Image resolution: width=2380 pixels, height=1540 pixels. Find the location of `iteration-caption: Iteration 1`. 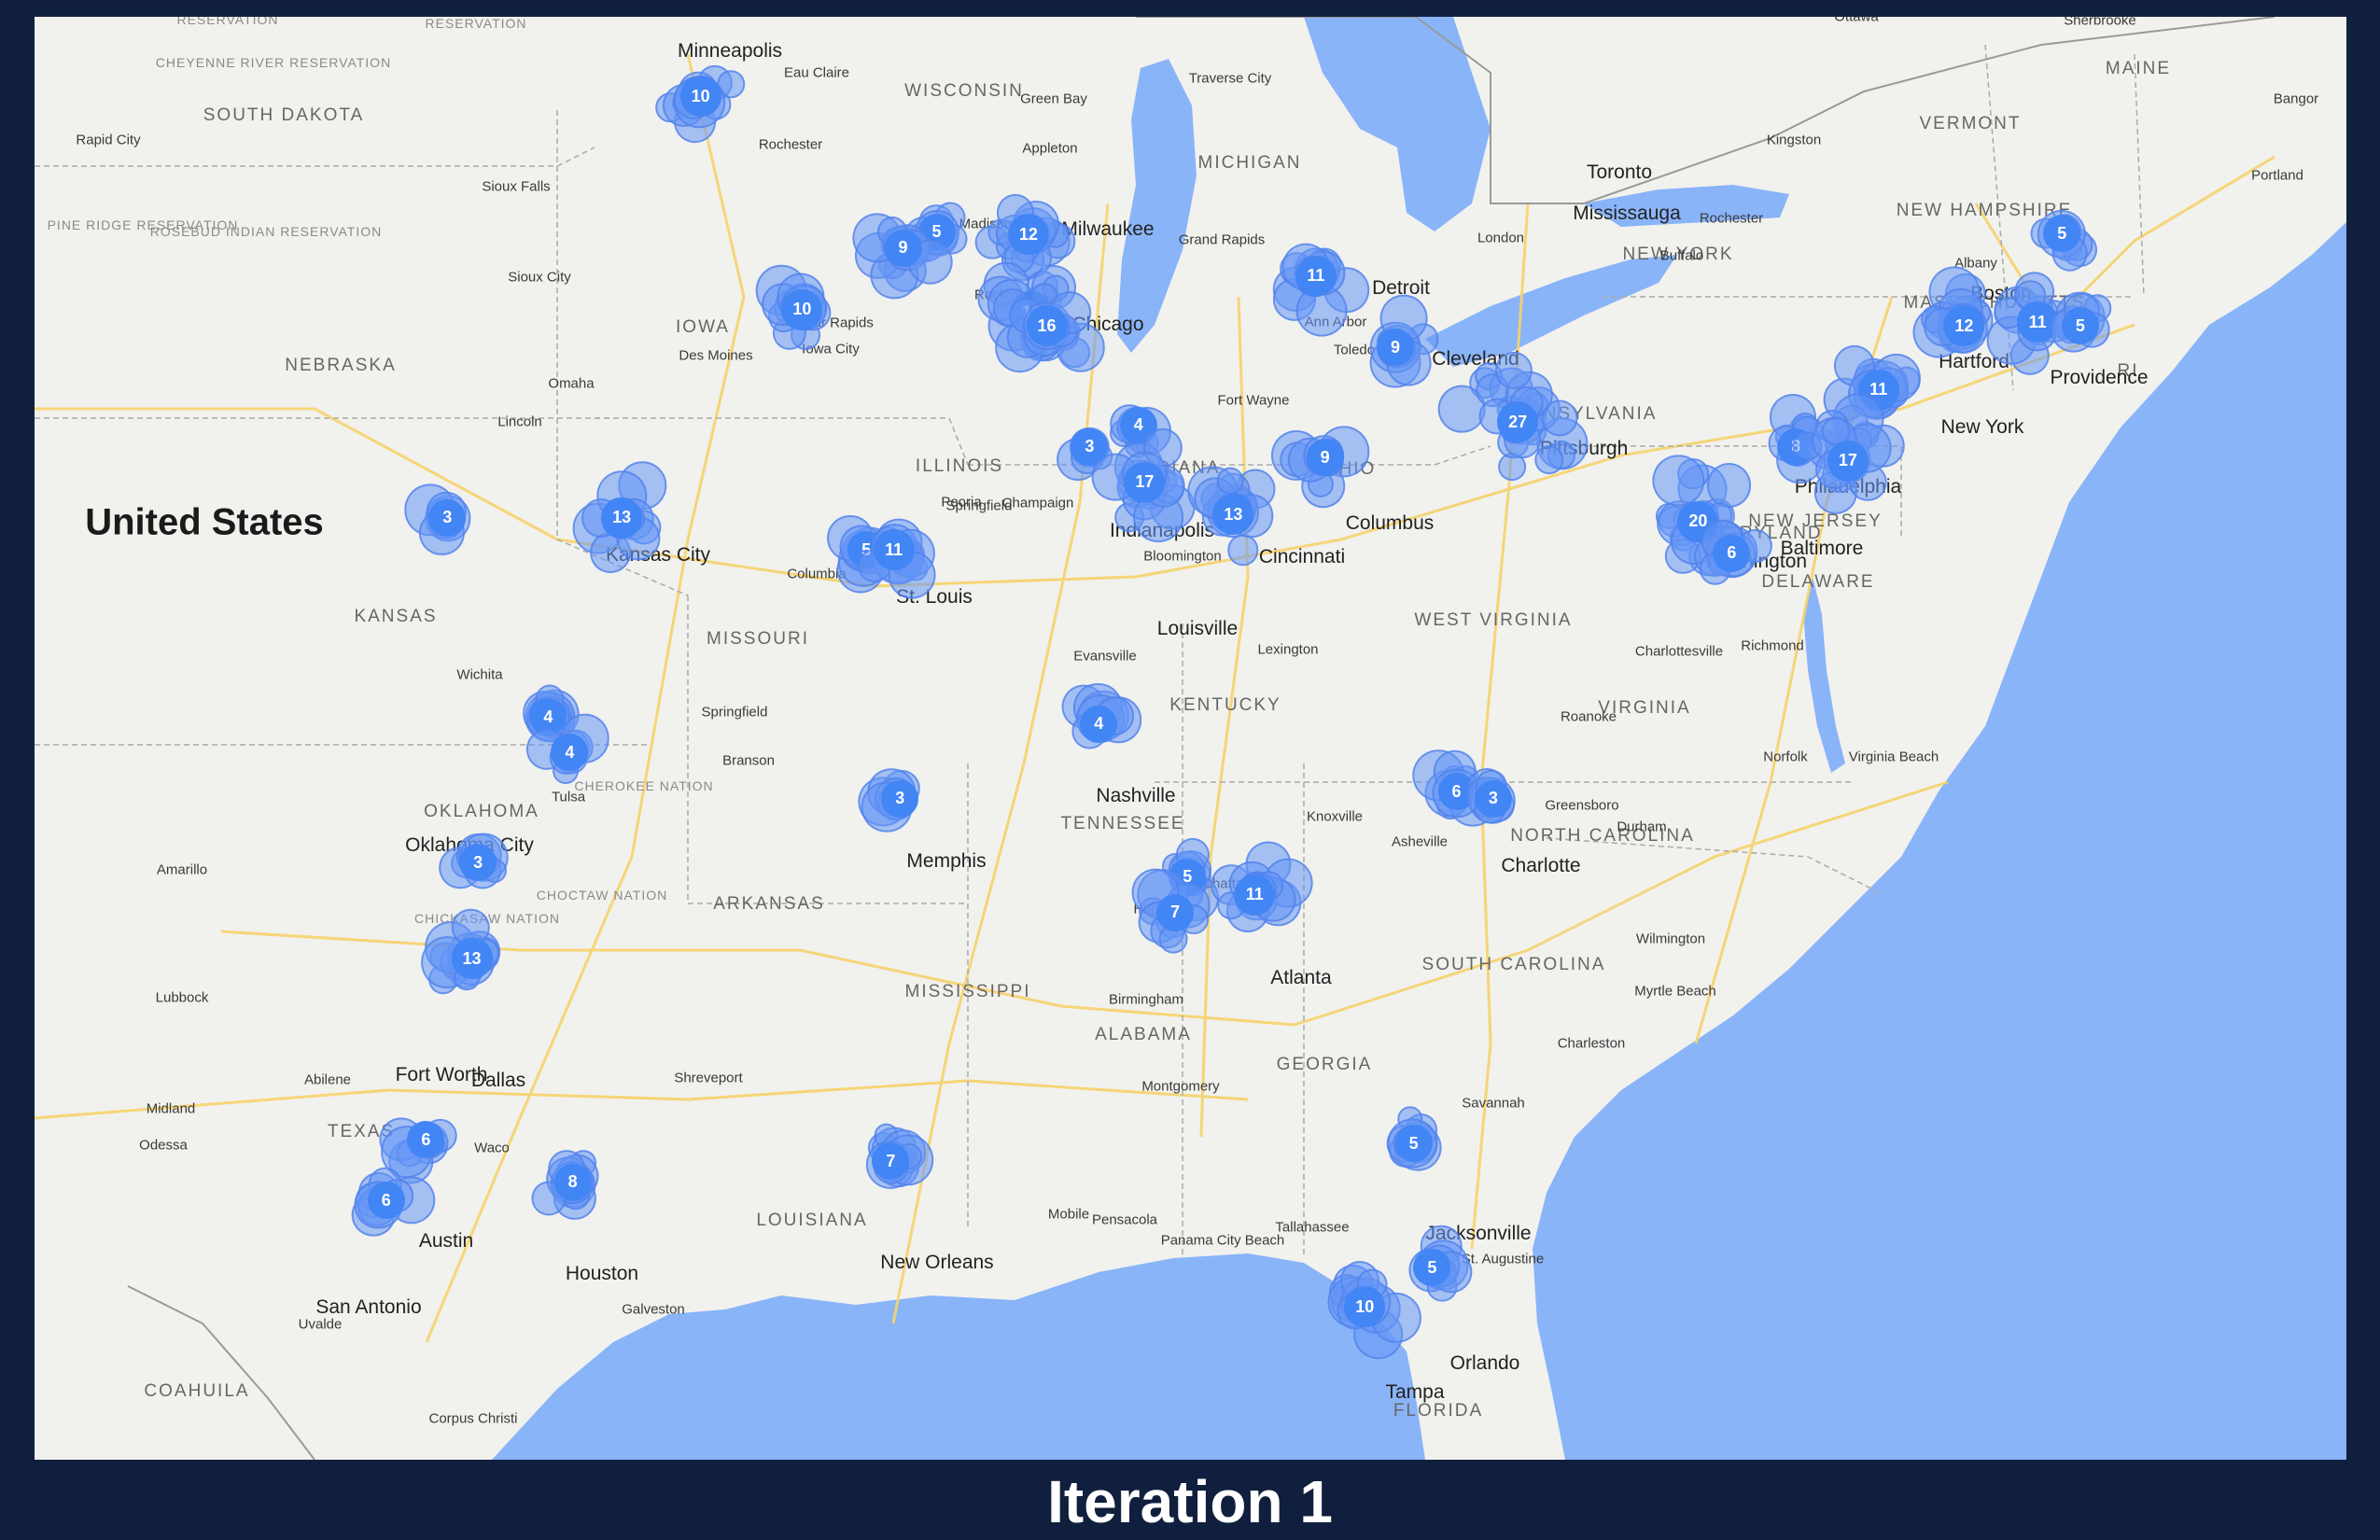

iteration-caption: Iteration 1 is located at coordinates (1190, 1501).